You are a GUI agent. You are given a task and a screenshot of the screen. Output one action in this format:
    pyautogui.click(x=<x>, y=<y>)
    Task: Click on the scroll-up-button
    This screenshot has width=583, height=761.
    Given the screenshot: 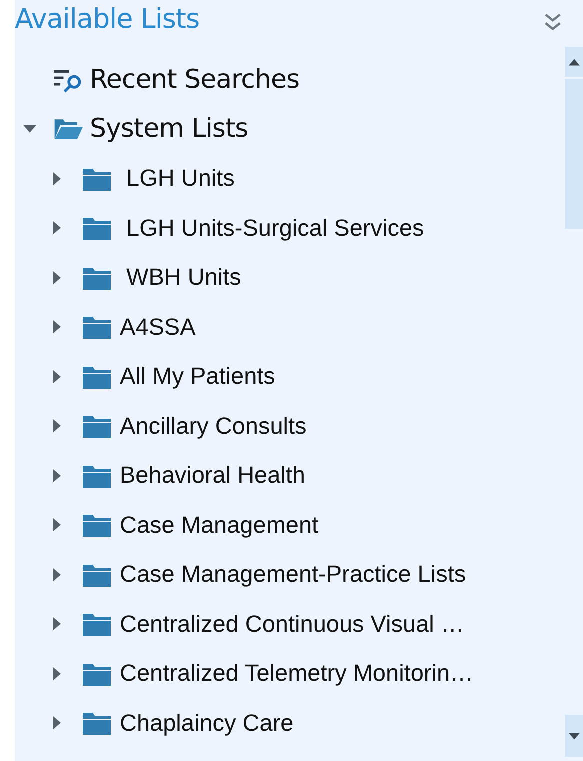 What is the action you would take?
    pyautogui.click(x=574, y=62)
    